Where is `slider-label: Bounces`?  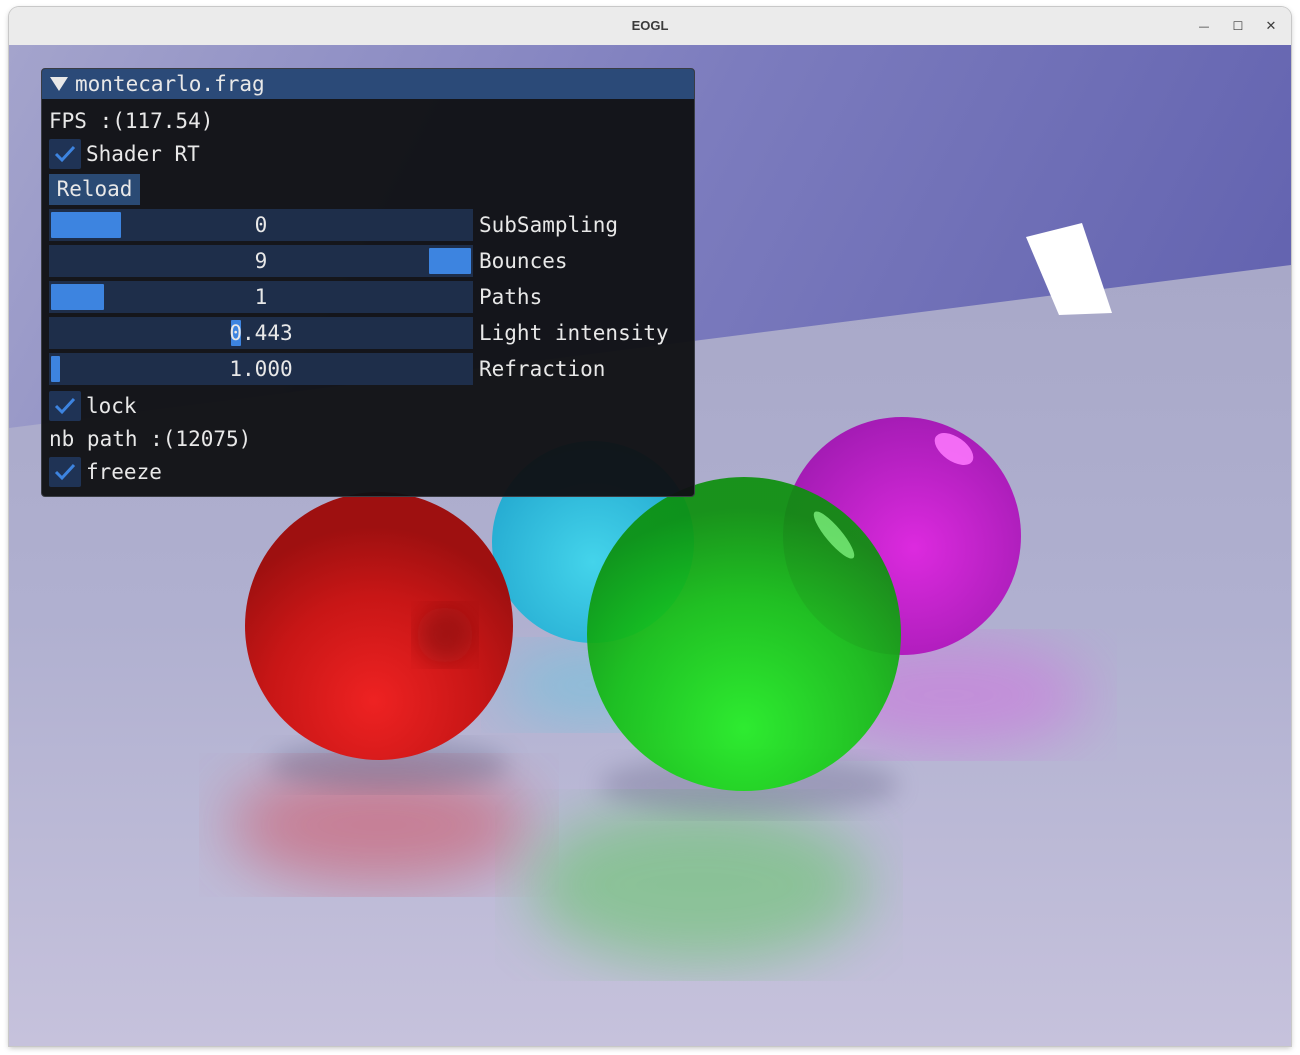 slider-label: Bounces is located at coordinates (523, 261).